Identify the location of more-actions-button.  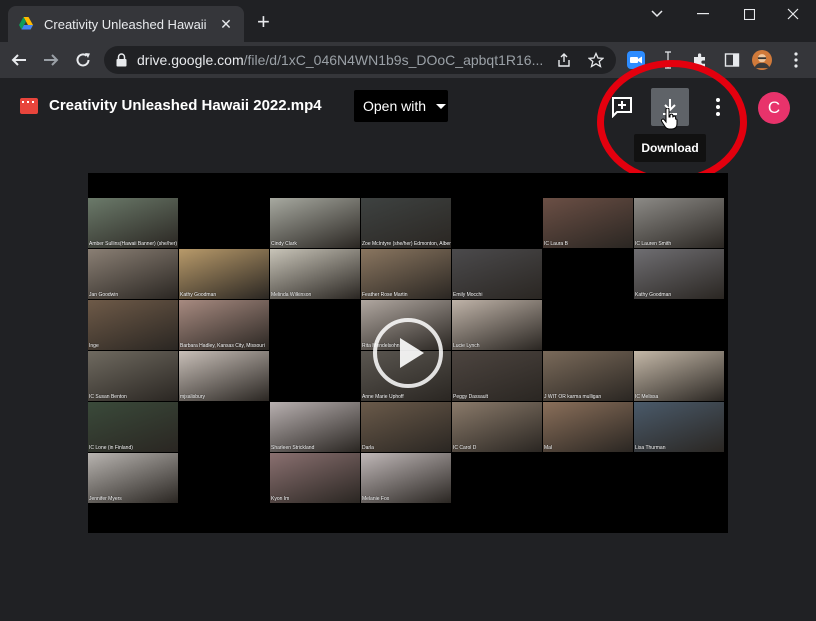
(718, 107).